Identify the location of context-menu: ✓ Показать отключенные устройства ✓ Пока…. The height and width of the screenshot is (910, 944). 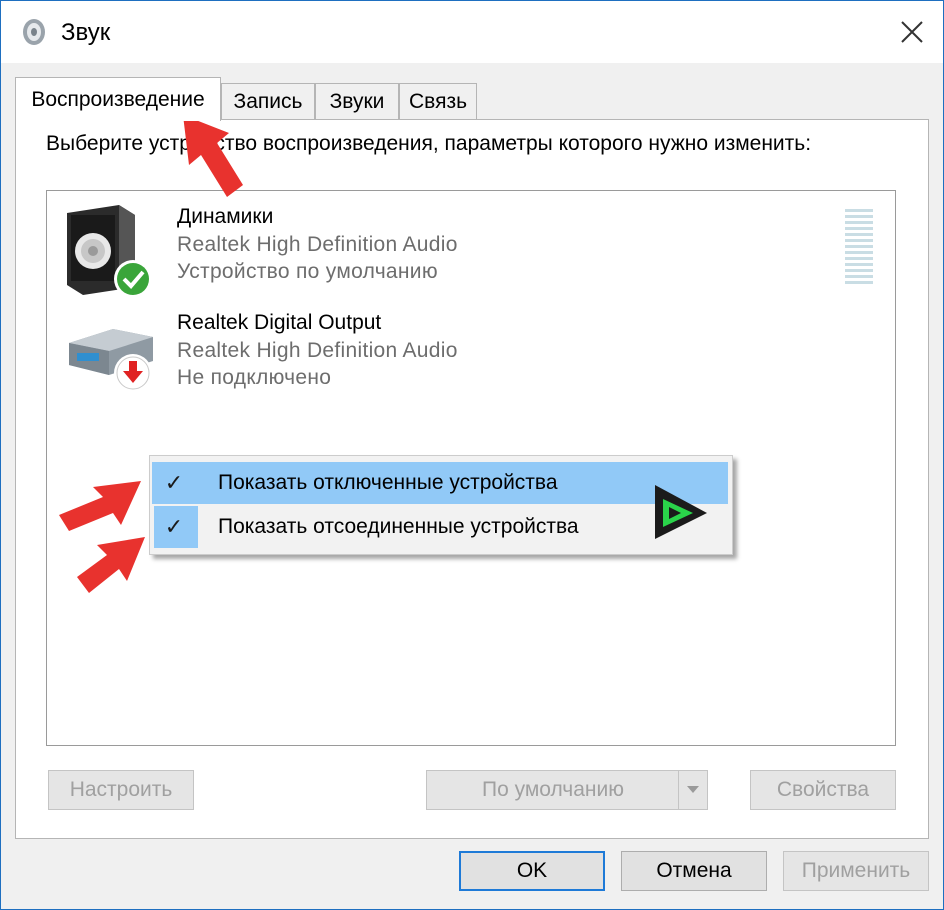
(441, 505).